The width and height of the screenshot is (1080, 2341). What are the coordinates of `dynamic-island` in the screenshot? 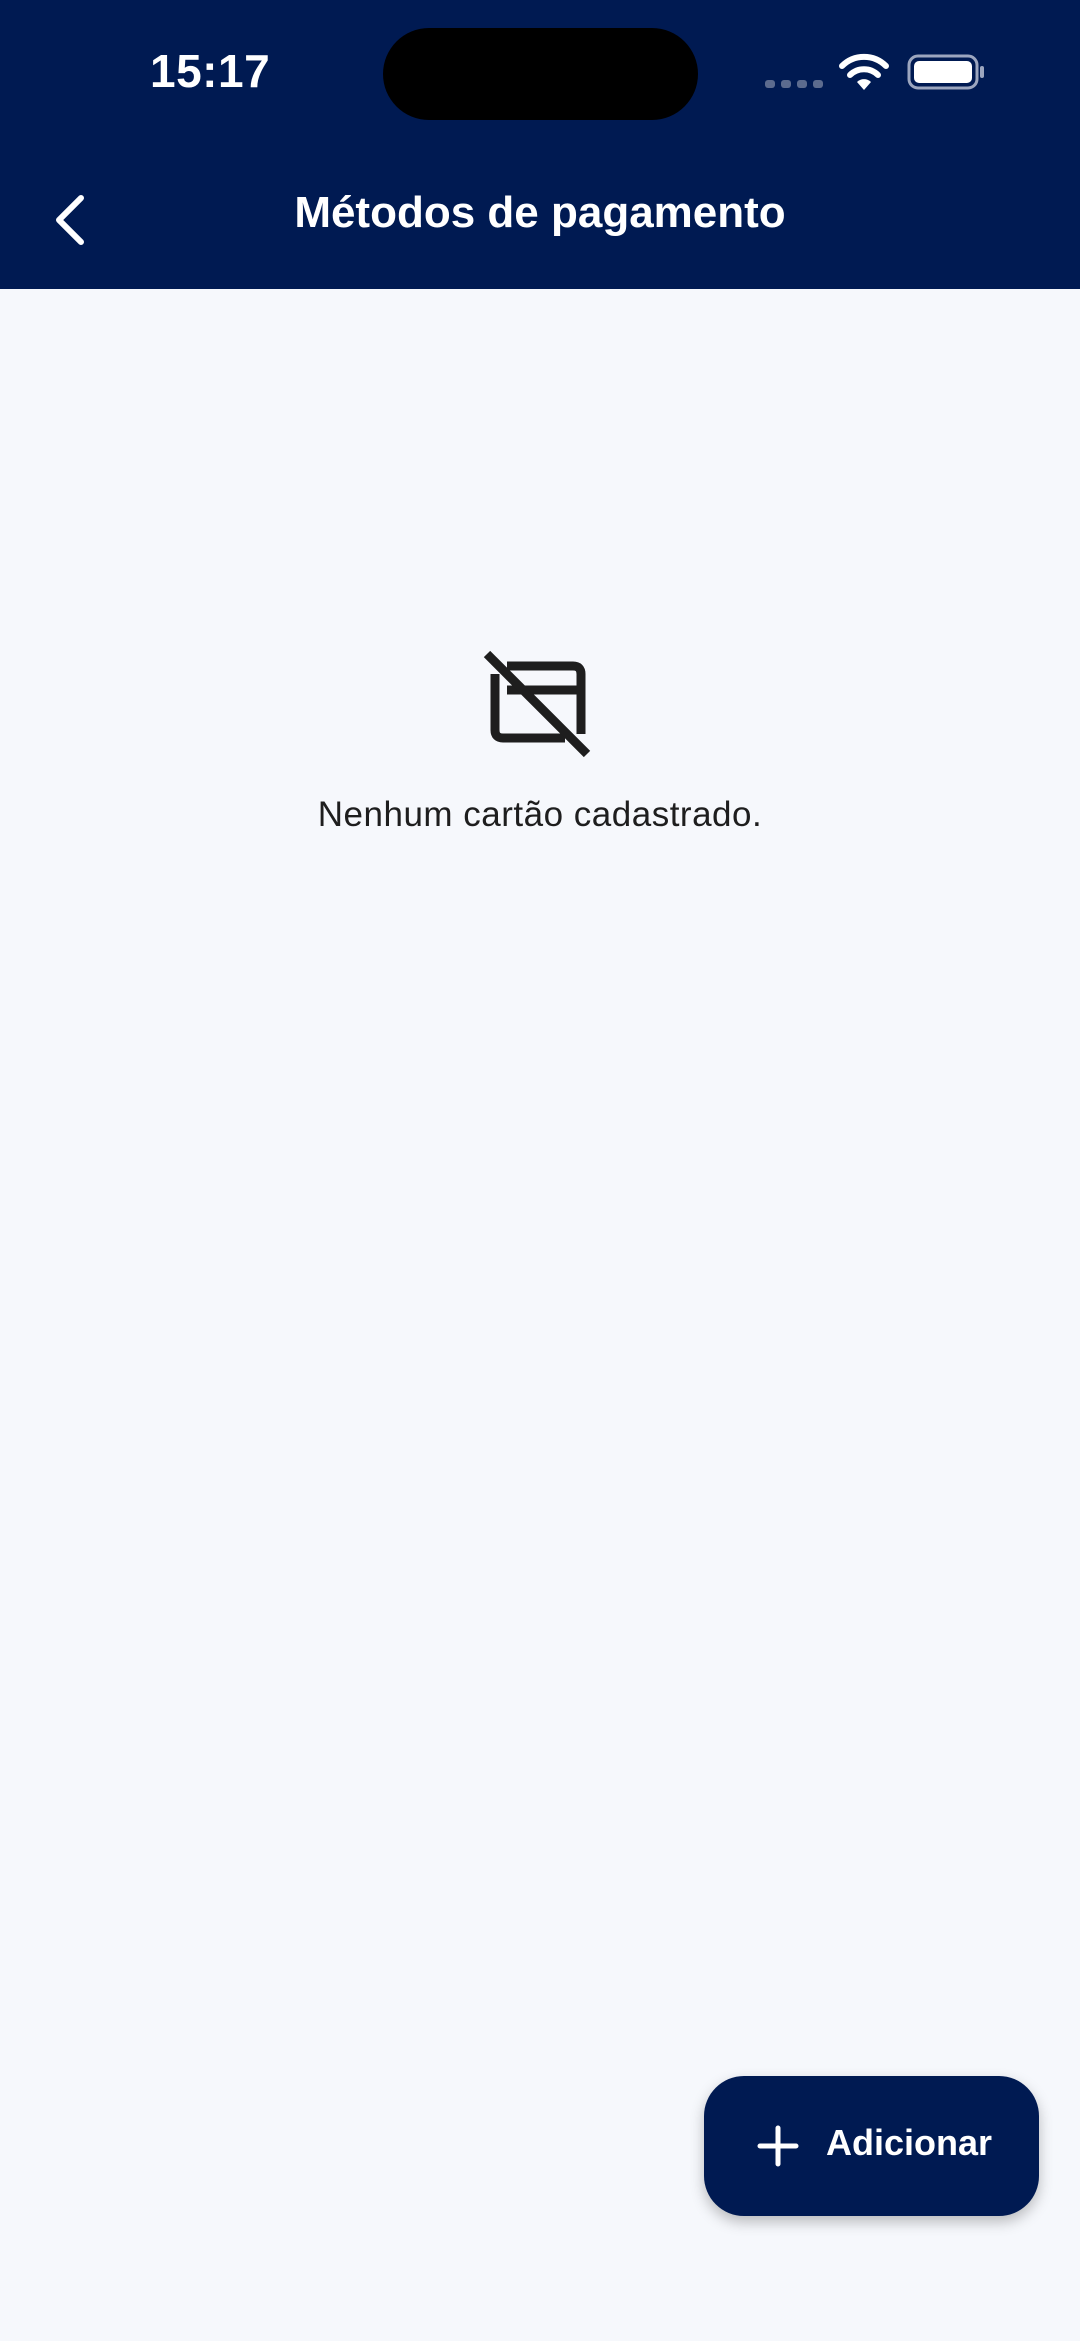 It's located at (540, 74).